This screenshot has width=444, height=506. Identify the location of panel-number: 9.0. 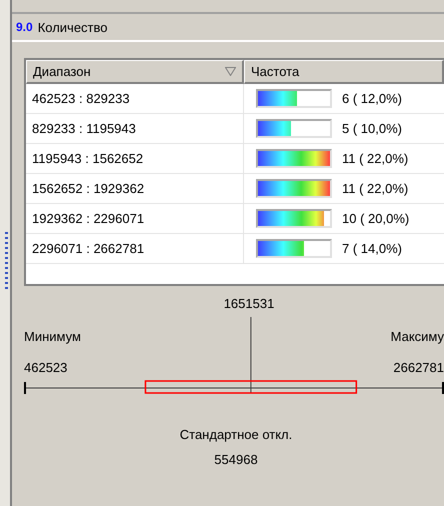
(24, 27).